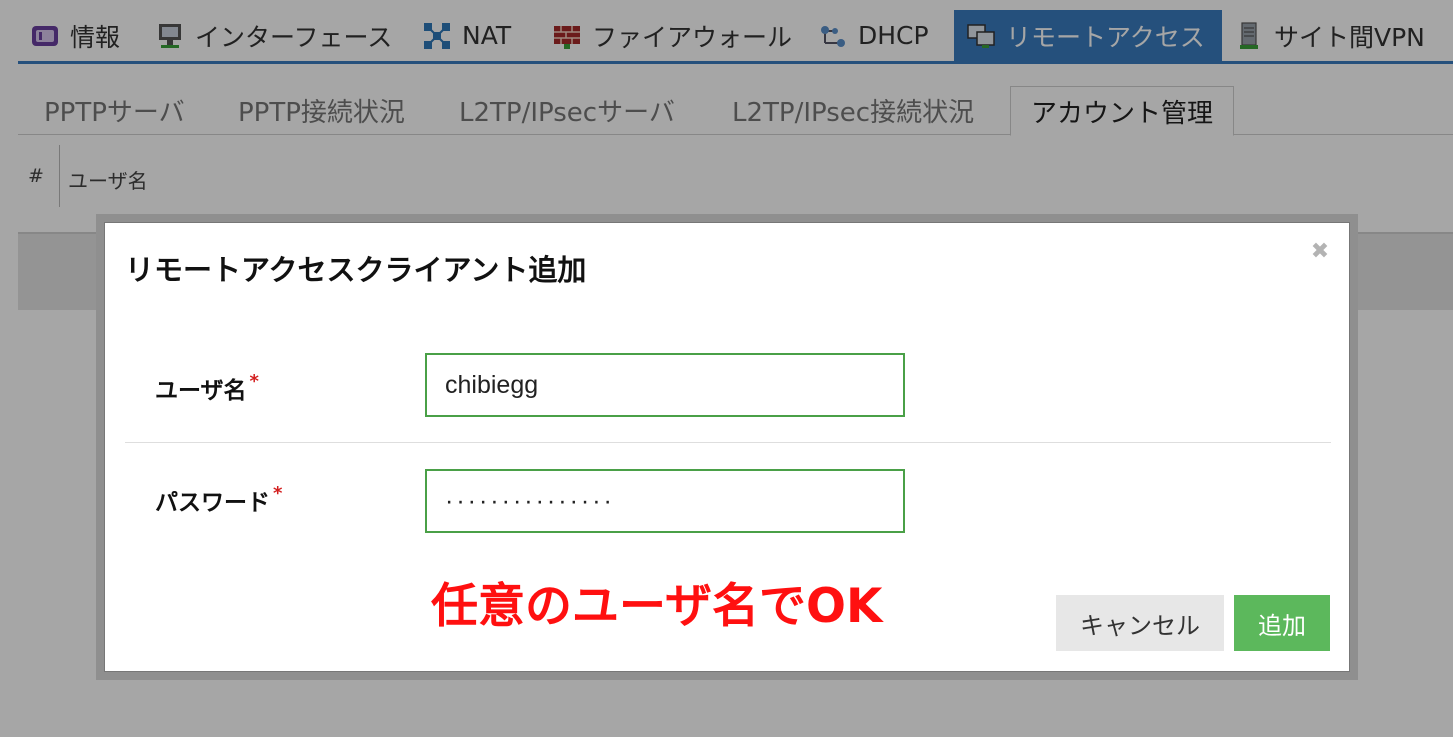  I want to click on username-input, so click(665, 385).